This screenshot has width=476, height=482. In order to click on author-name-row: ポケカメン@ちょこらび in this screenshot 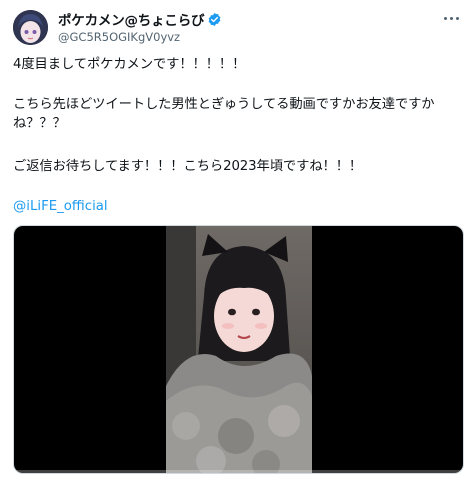, I will do `click(140, 19)`.